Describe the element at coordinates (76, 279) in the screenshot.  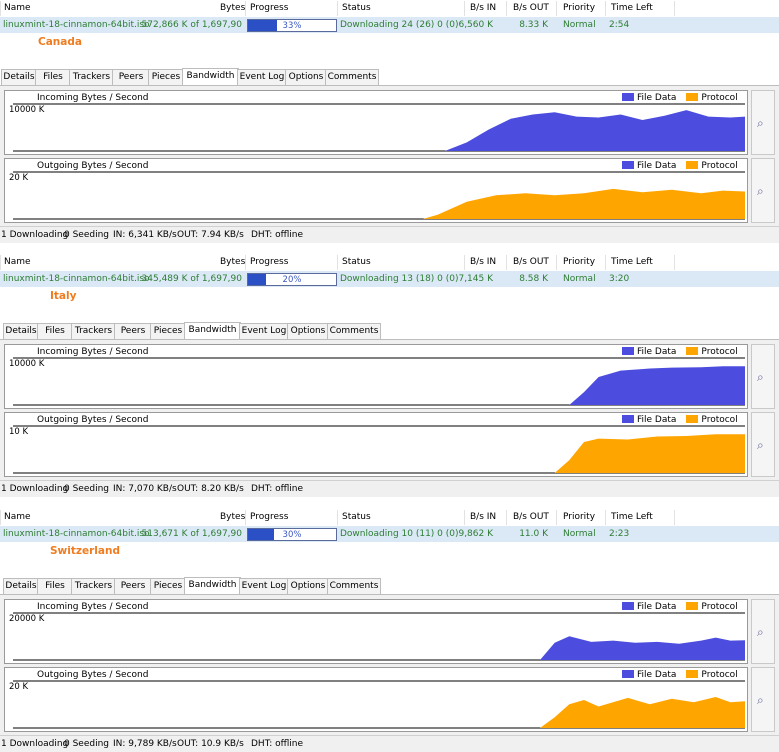
I see `torrent-name: linuxmint-18-cinnamon-64bit.iso` at that location.